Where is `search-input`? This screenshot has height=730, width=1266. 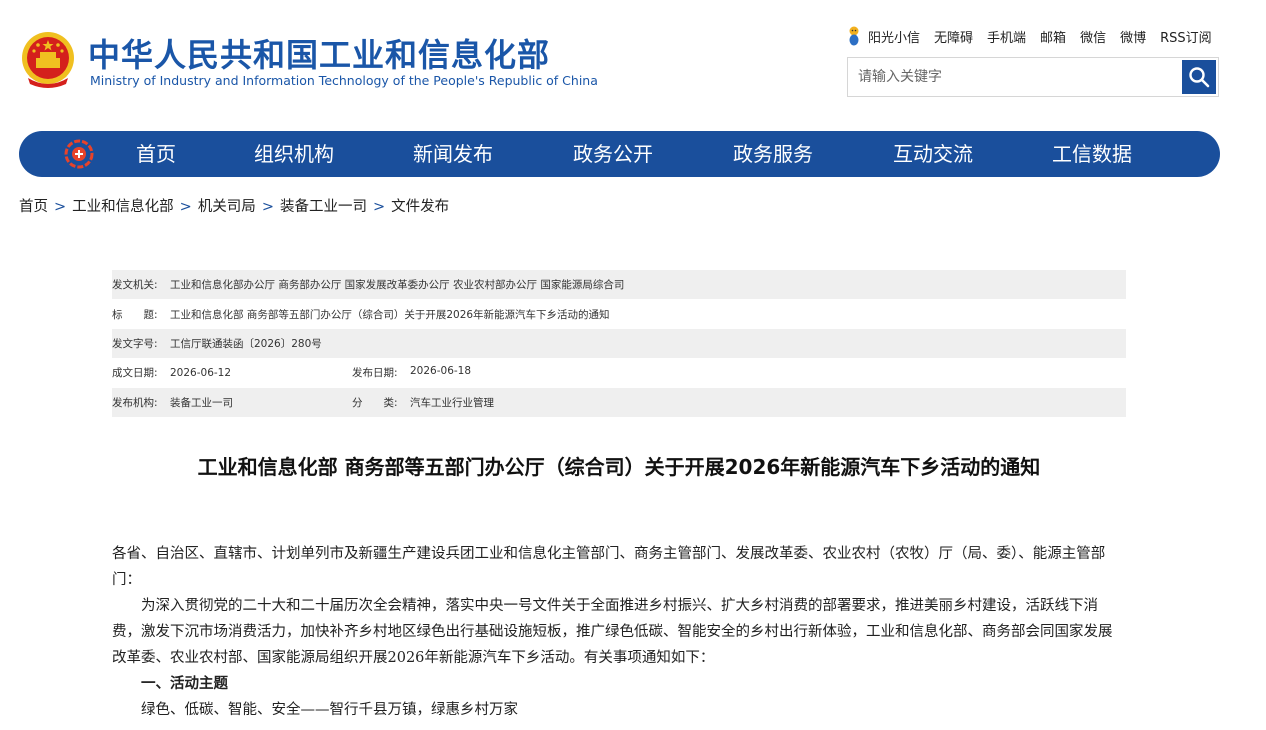
search-input is located at coordinates (1015, 77).